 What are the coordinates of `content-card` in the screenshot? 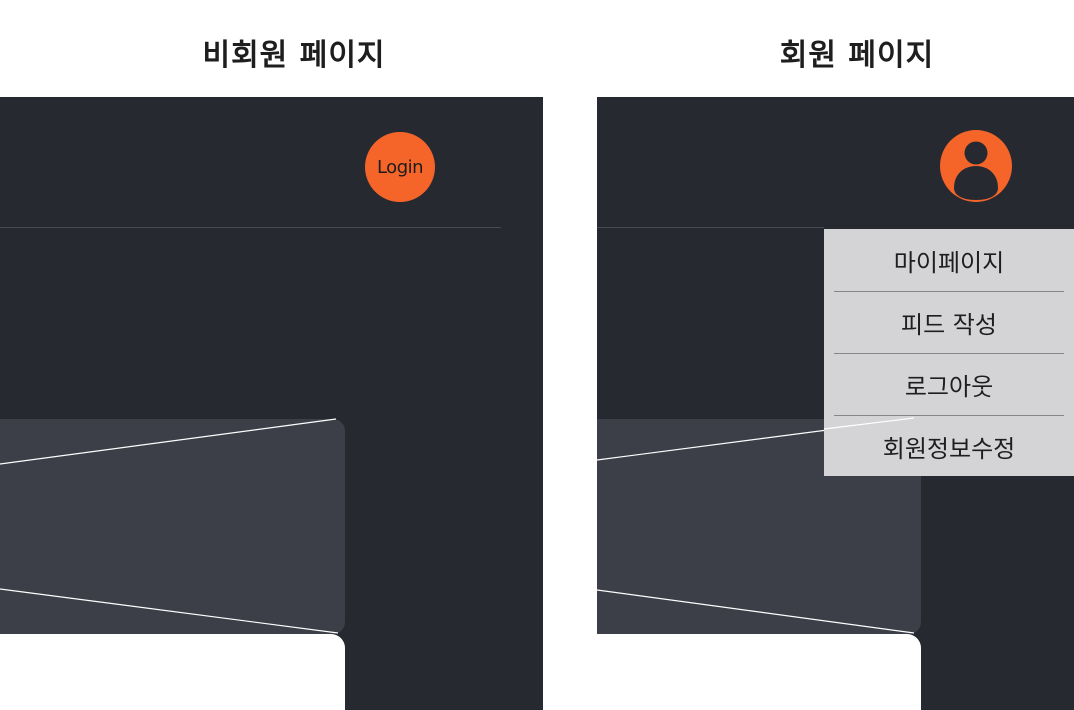 It's located at (172, 526).